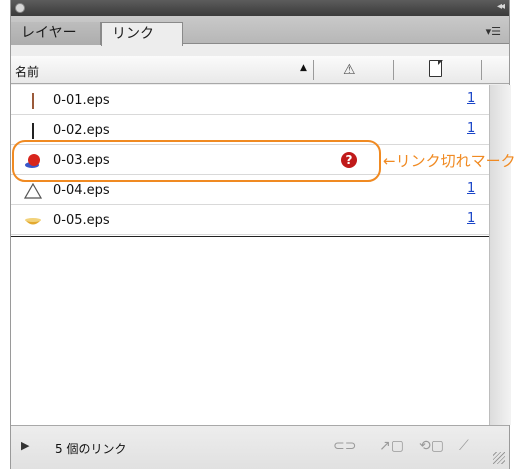 The width and height of the screenshot is (520, 469). What do you see at coordinates (27, 71) in the screenshot?
I see `column-name: 名前` at bounding box center [27, 71].